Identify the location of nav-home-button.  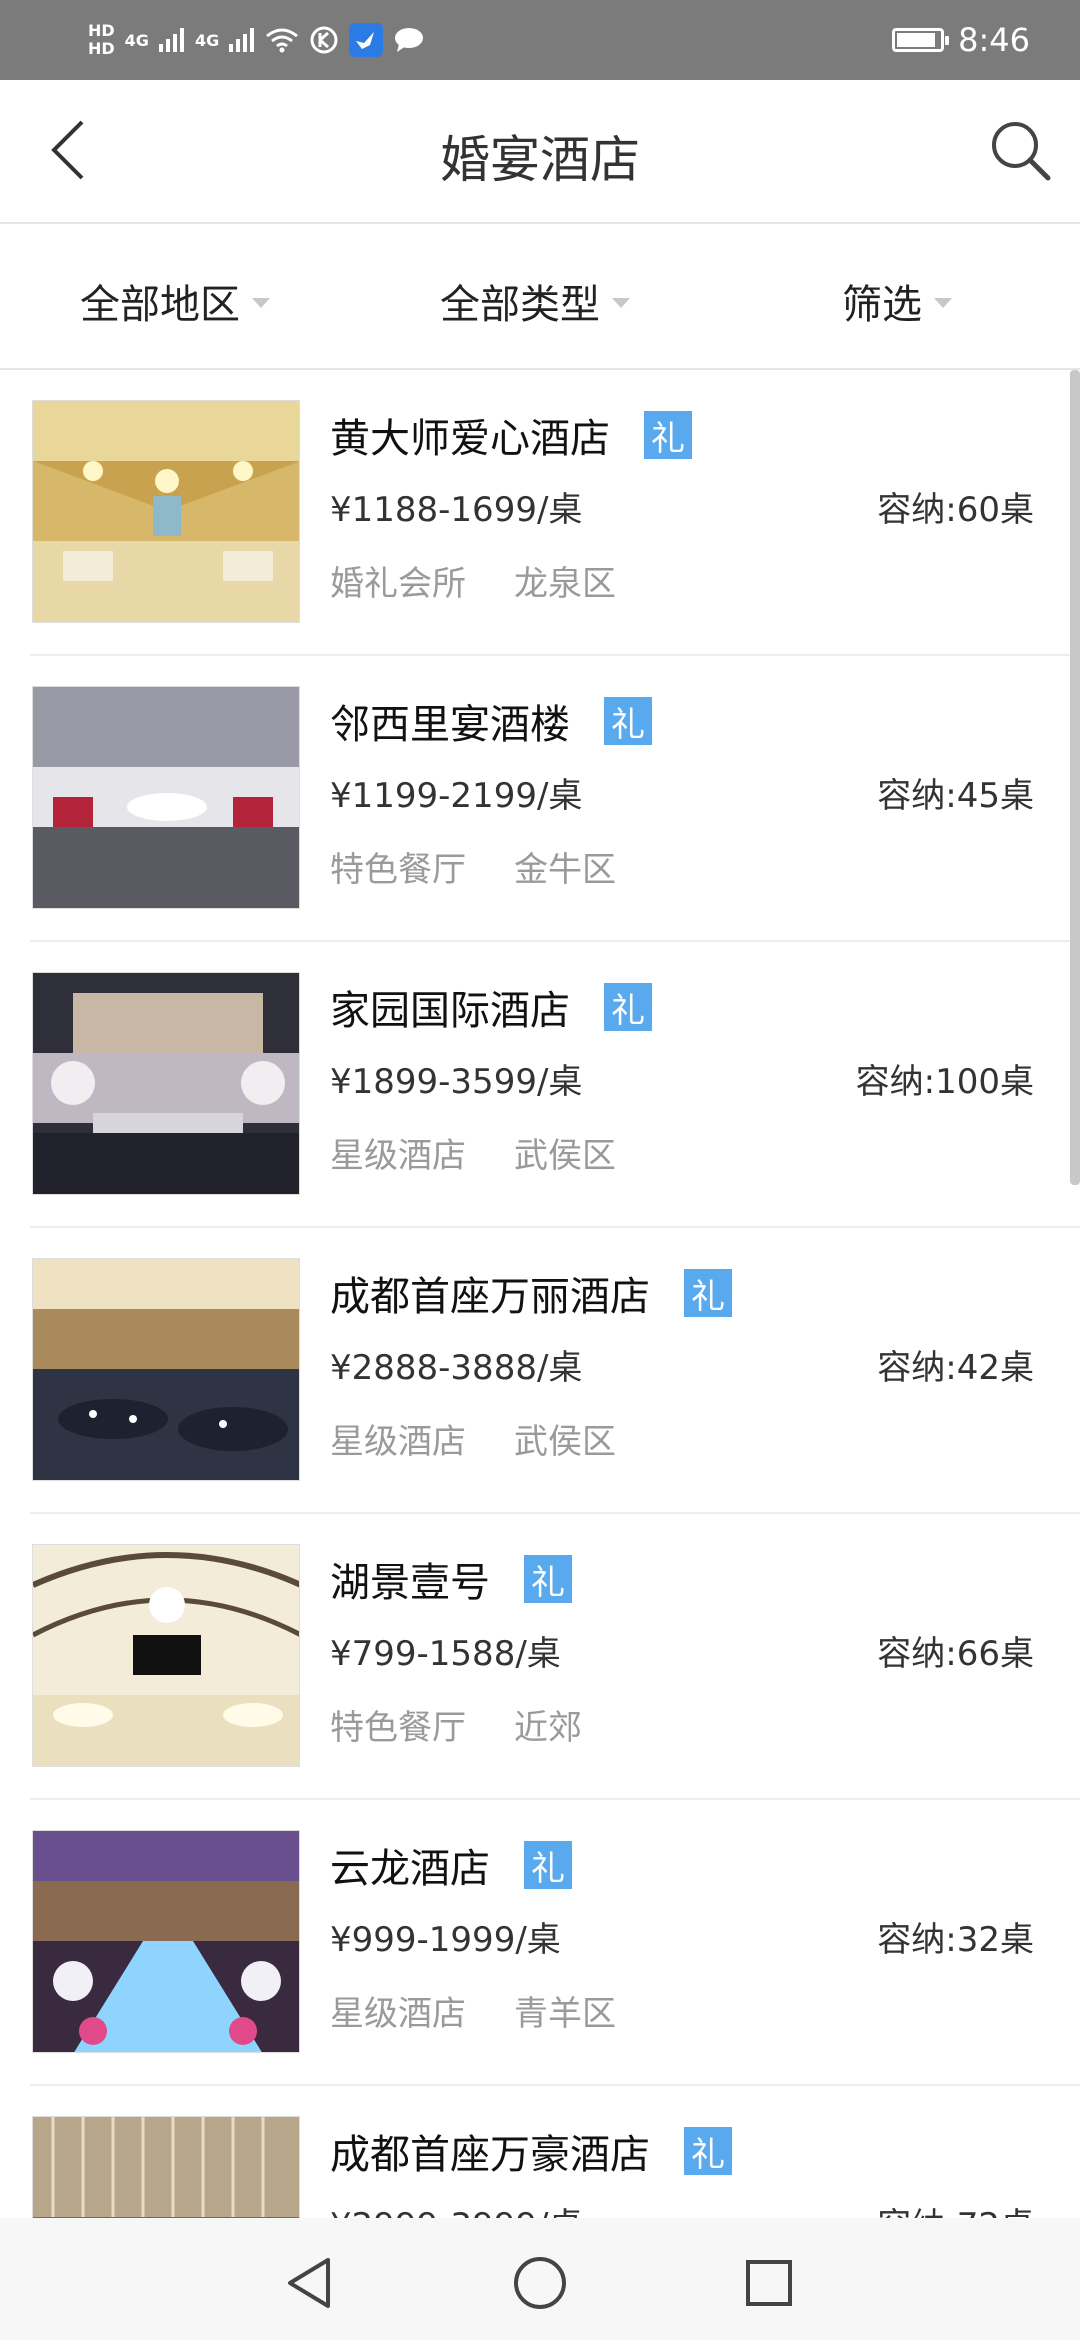
(540, 2283).